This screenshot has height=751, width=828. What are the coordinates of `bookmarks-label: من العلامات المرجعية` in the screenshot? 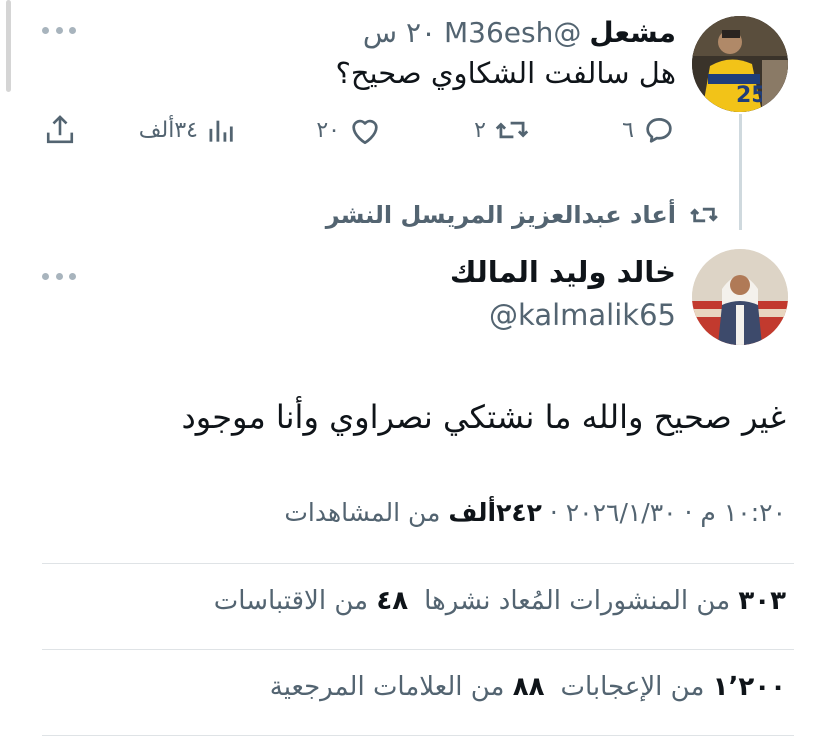 It's located at (391, 687).